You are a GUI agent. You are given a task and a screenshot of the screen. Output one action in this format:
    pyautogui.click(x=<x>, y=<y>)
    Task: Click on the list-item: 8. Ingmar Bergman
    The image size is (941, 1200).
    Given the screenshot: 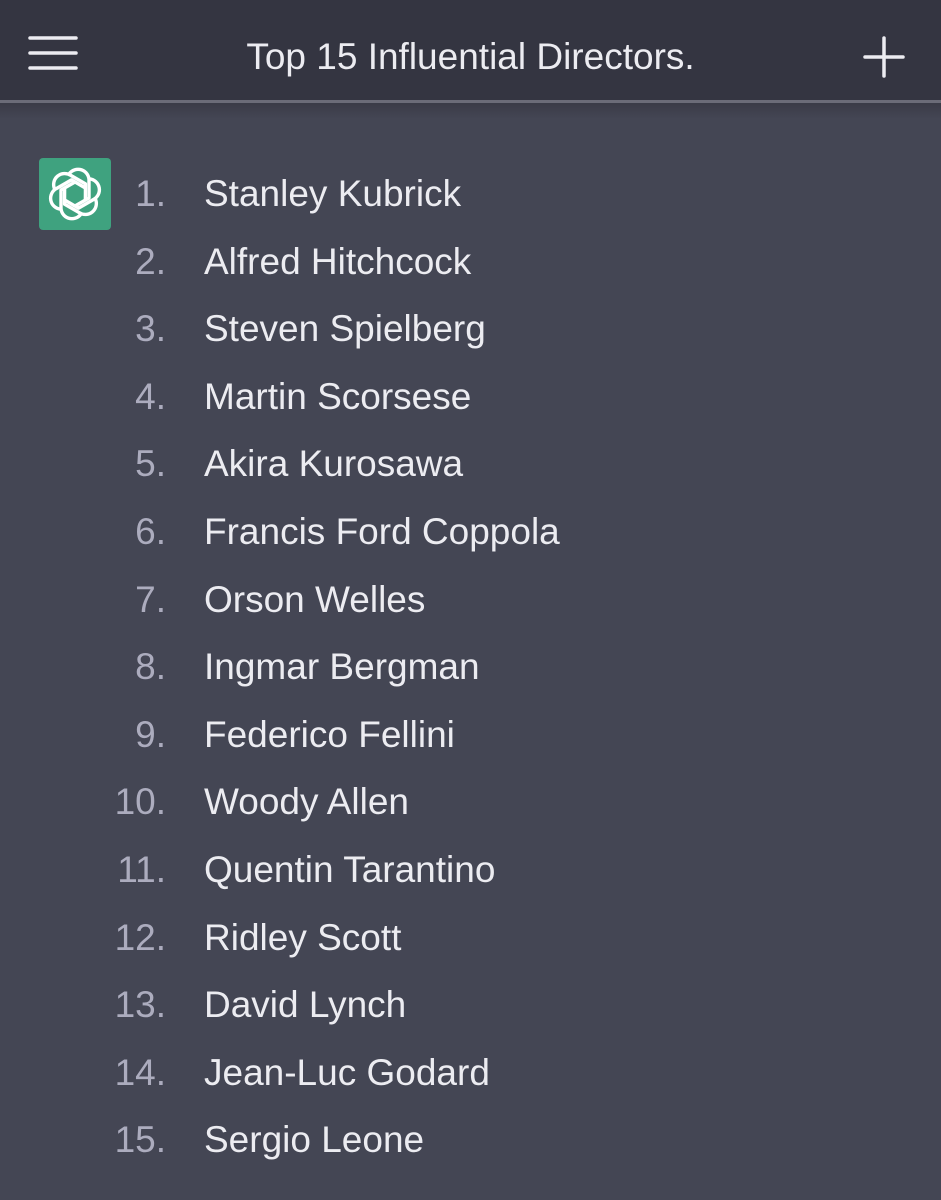 What is the action you would take?
    pyautogui.click(x=470, y=667)
    